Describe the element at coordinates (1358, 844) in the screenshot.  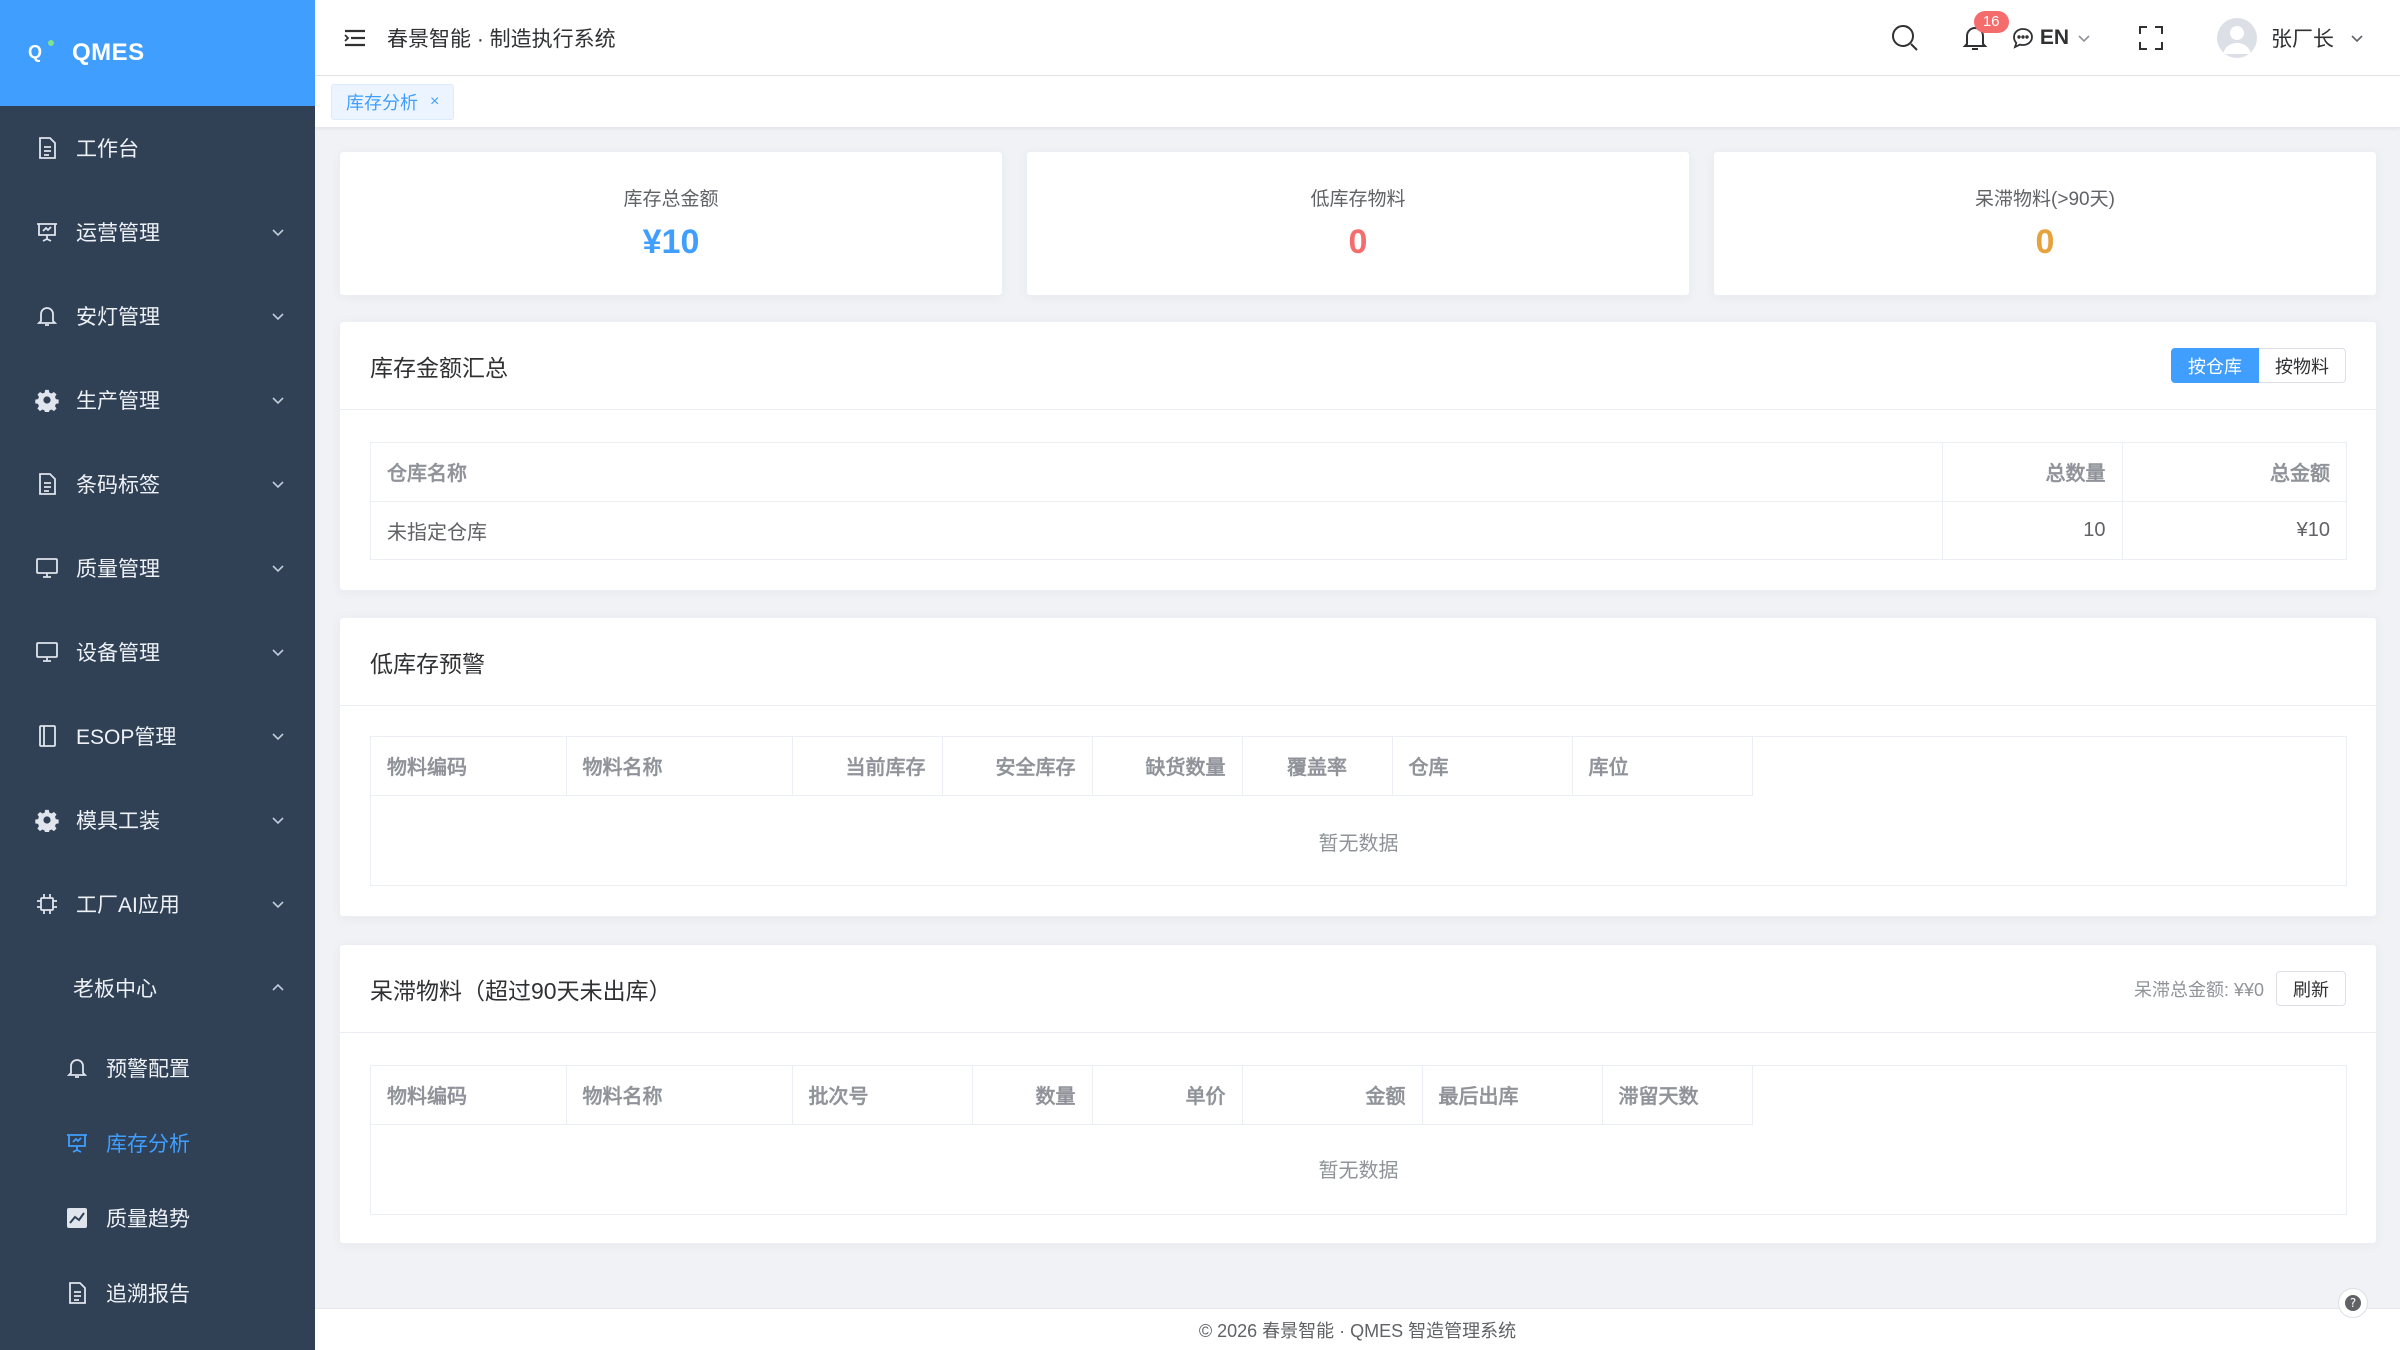
I see `empty-text: 暂无数据` at that location.